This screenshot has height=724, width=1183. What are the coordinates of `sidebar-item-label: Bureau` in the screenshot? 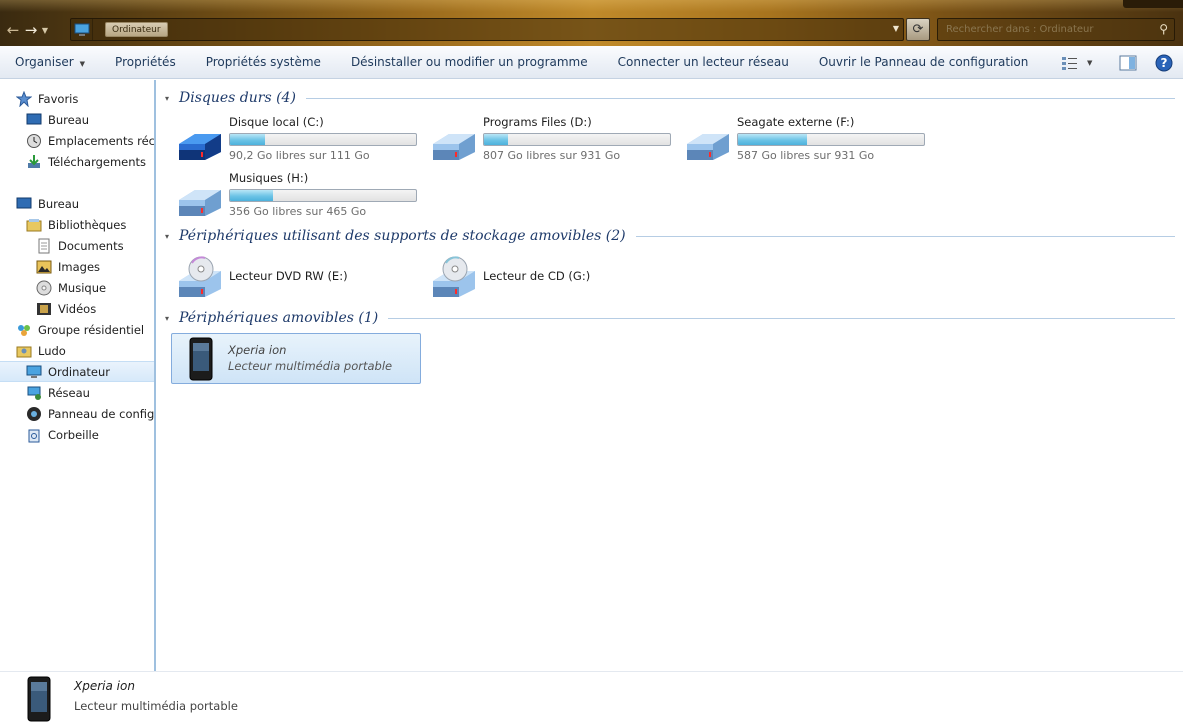 It's located at (59, 204).